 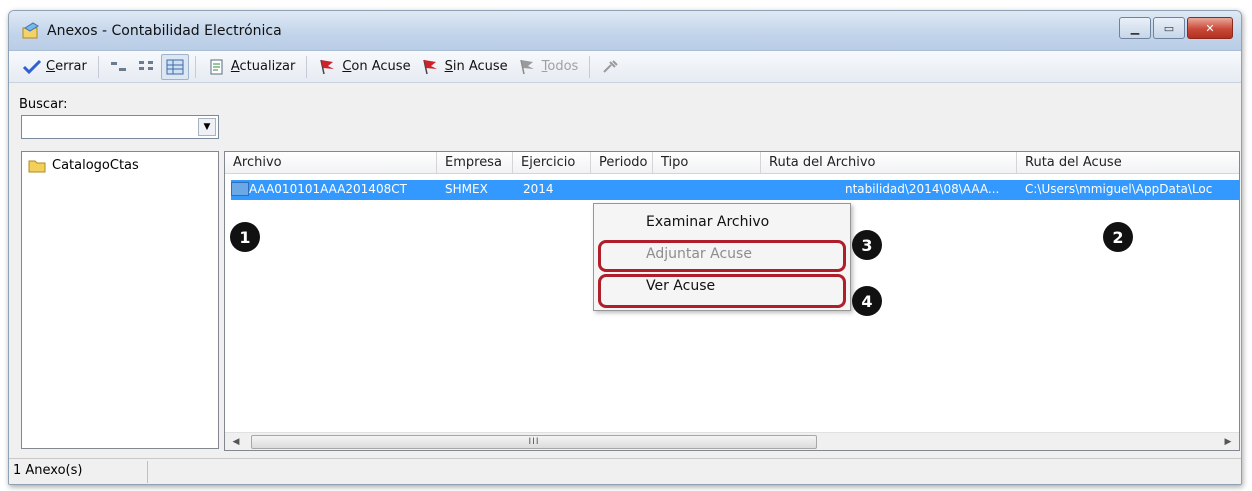 What do you see at coordinates (328, 189) in the screenshot?
I see `cell-archivo: AAA010101AAA201408CT` at bounding box center [328, 189].